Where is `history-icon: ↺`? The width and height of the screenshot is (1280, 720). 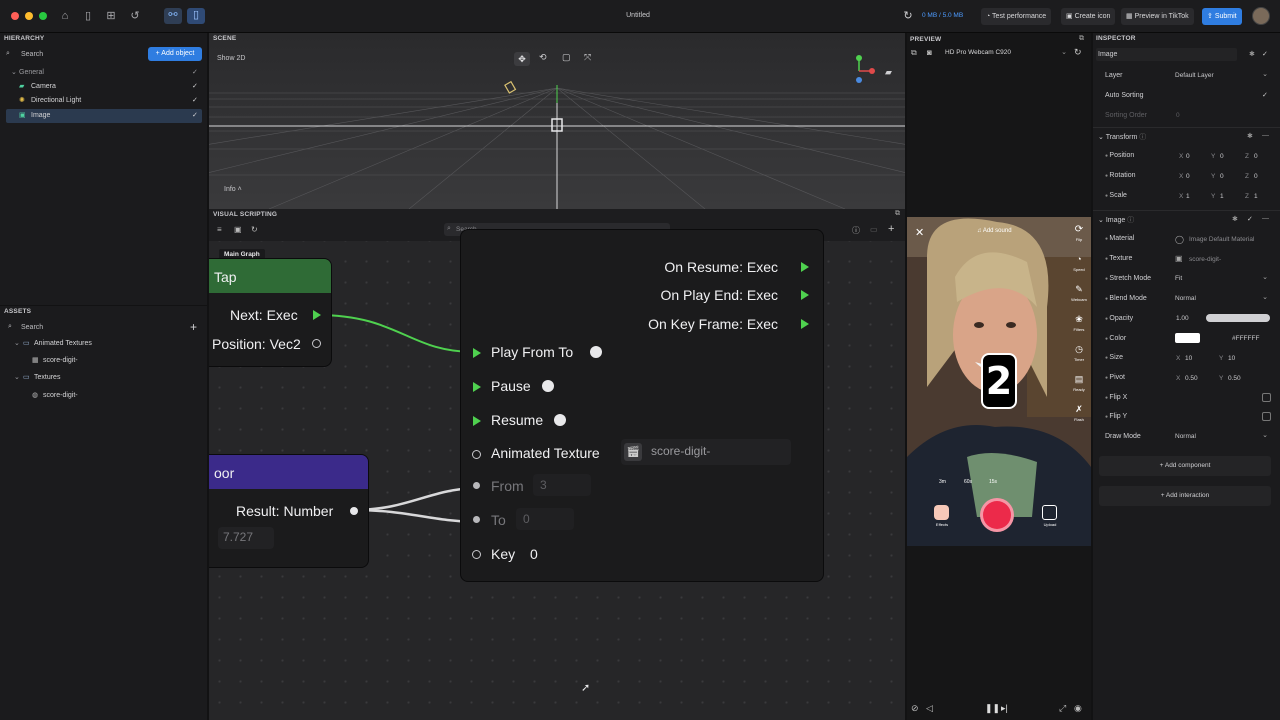
history-icon: ↺ is located at coordinates (135, 16).